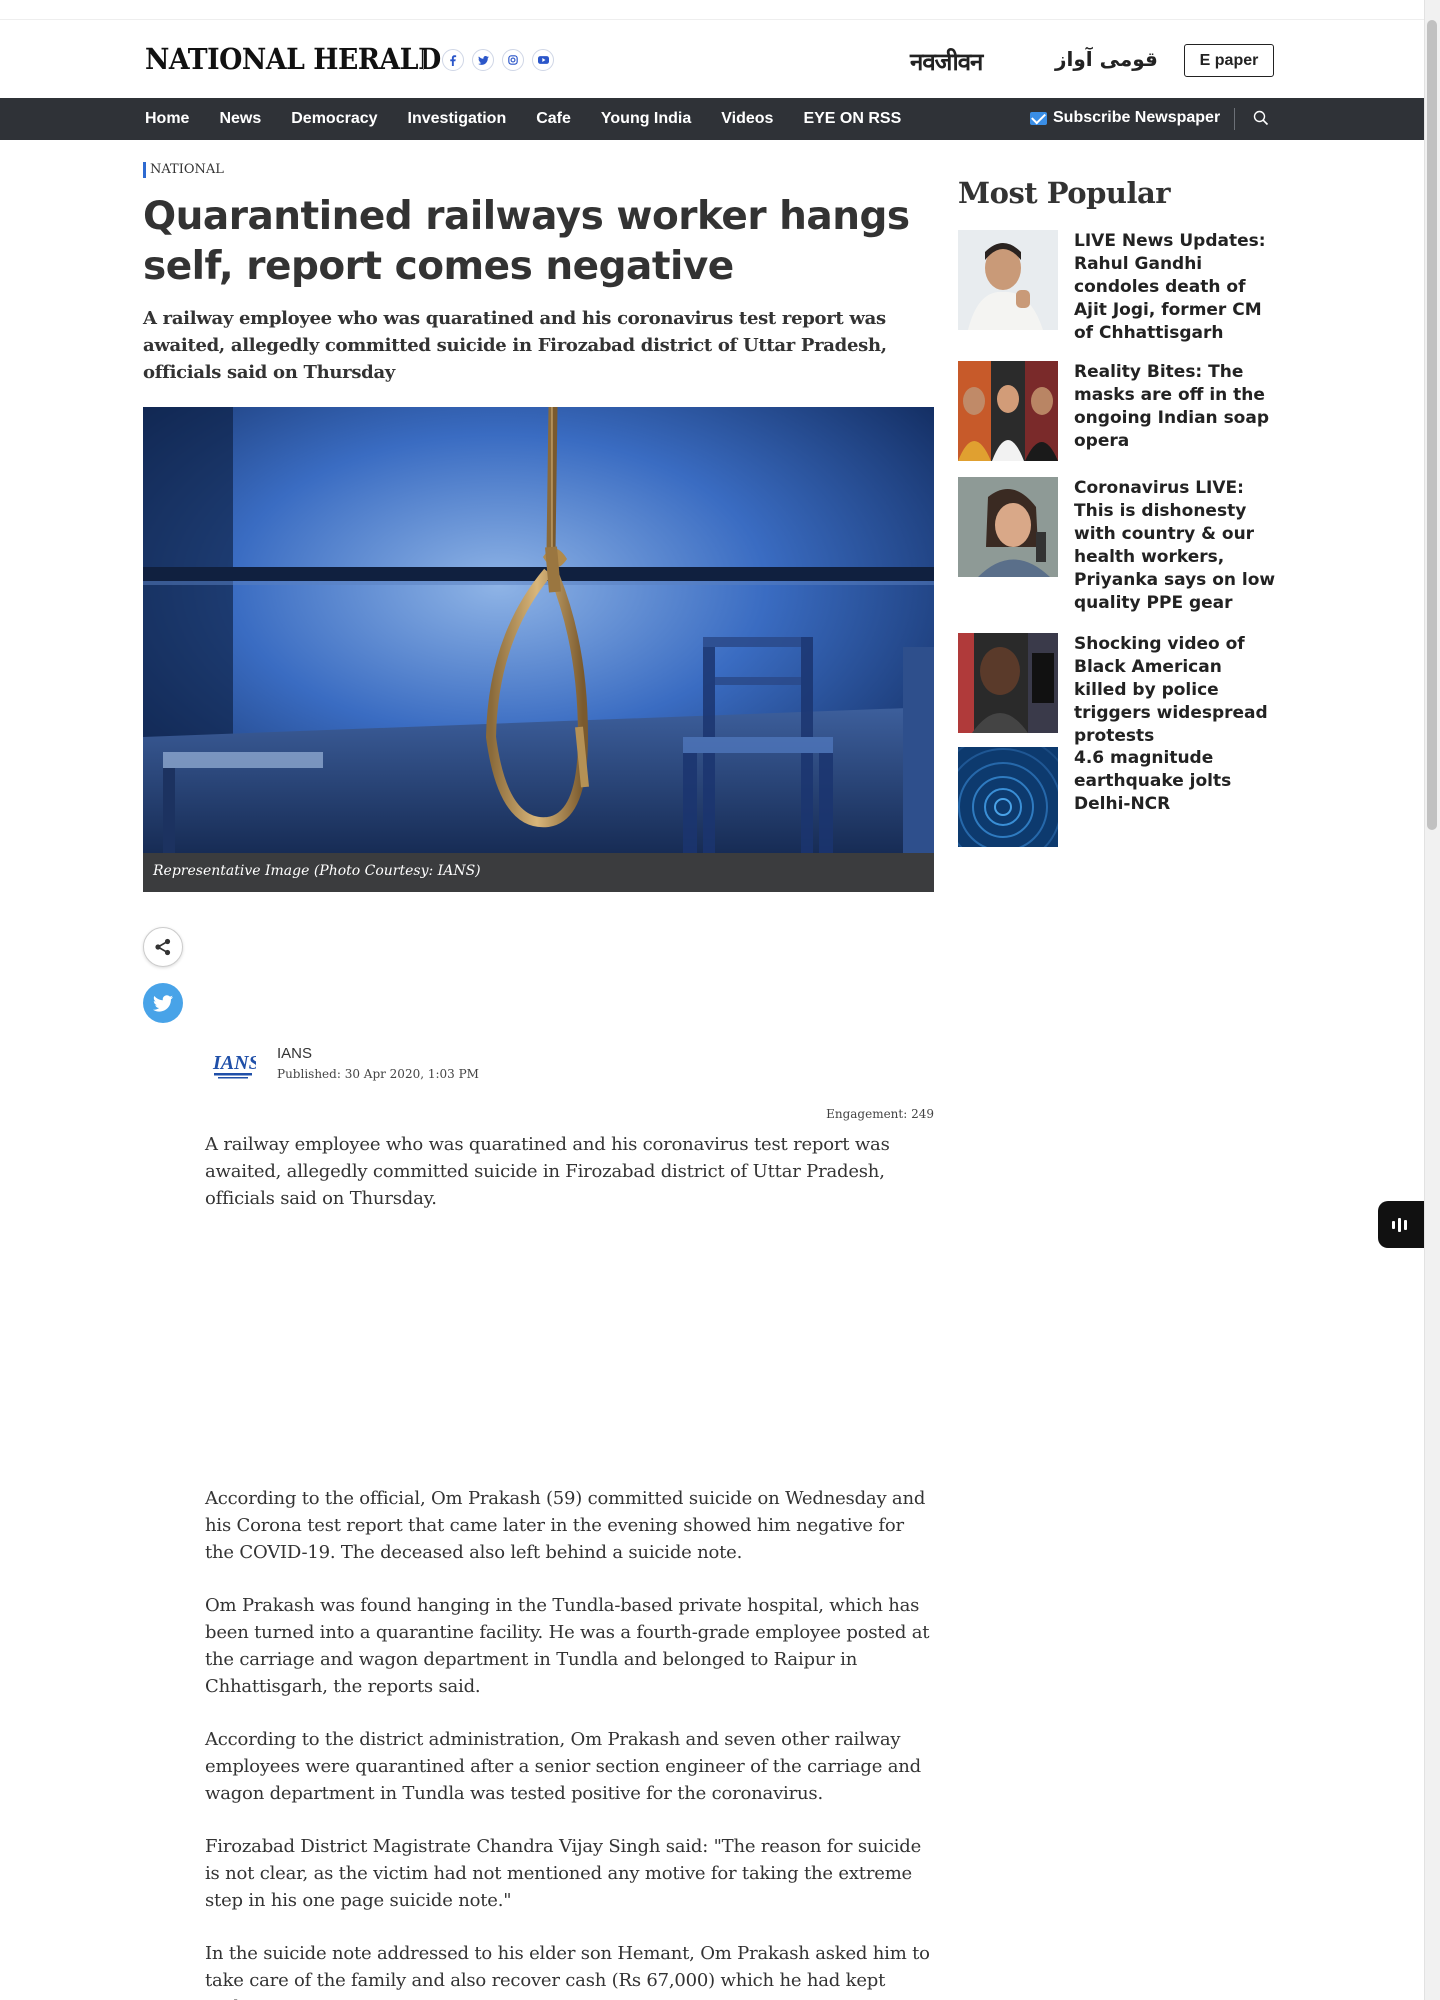  I want to click on nav-item-news: News, so click(240, 119).